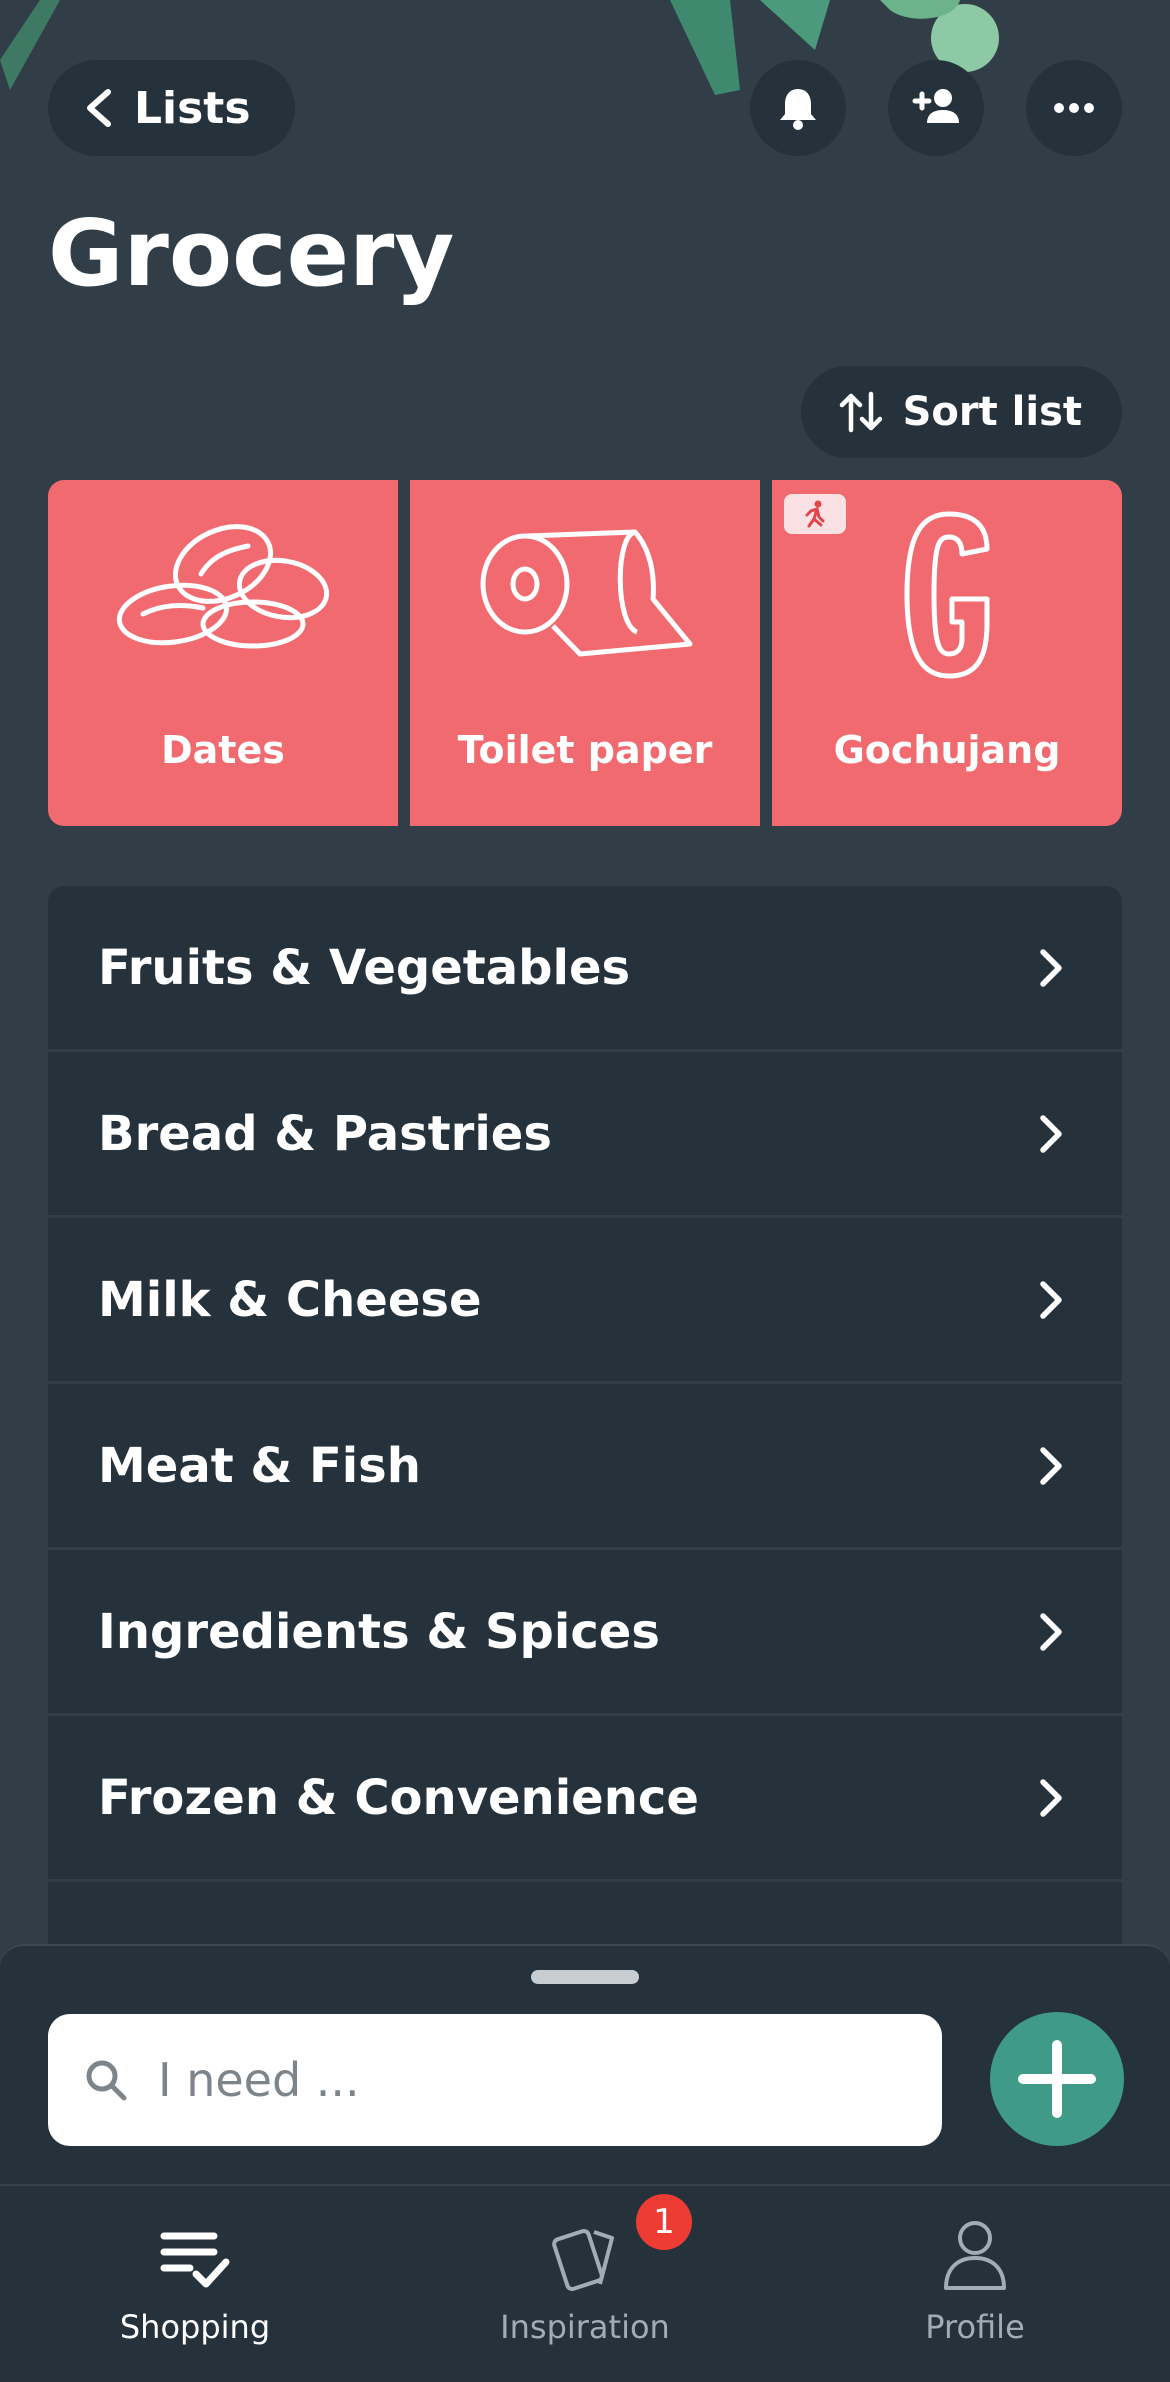 Image resolution: width=1170 pixels, height=2382 pixels. What do you see at coordinates (860, 412) in the screenshot?
I see `sort-icon` at bounding box center [860, 412].